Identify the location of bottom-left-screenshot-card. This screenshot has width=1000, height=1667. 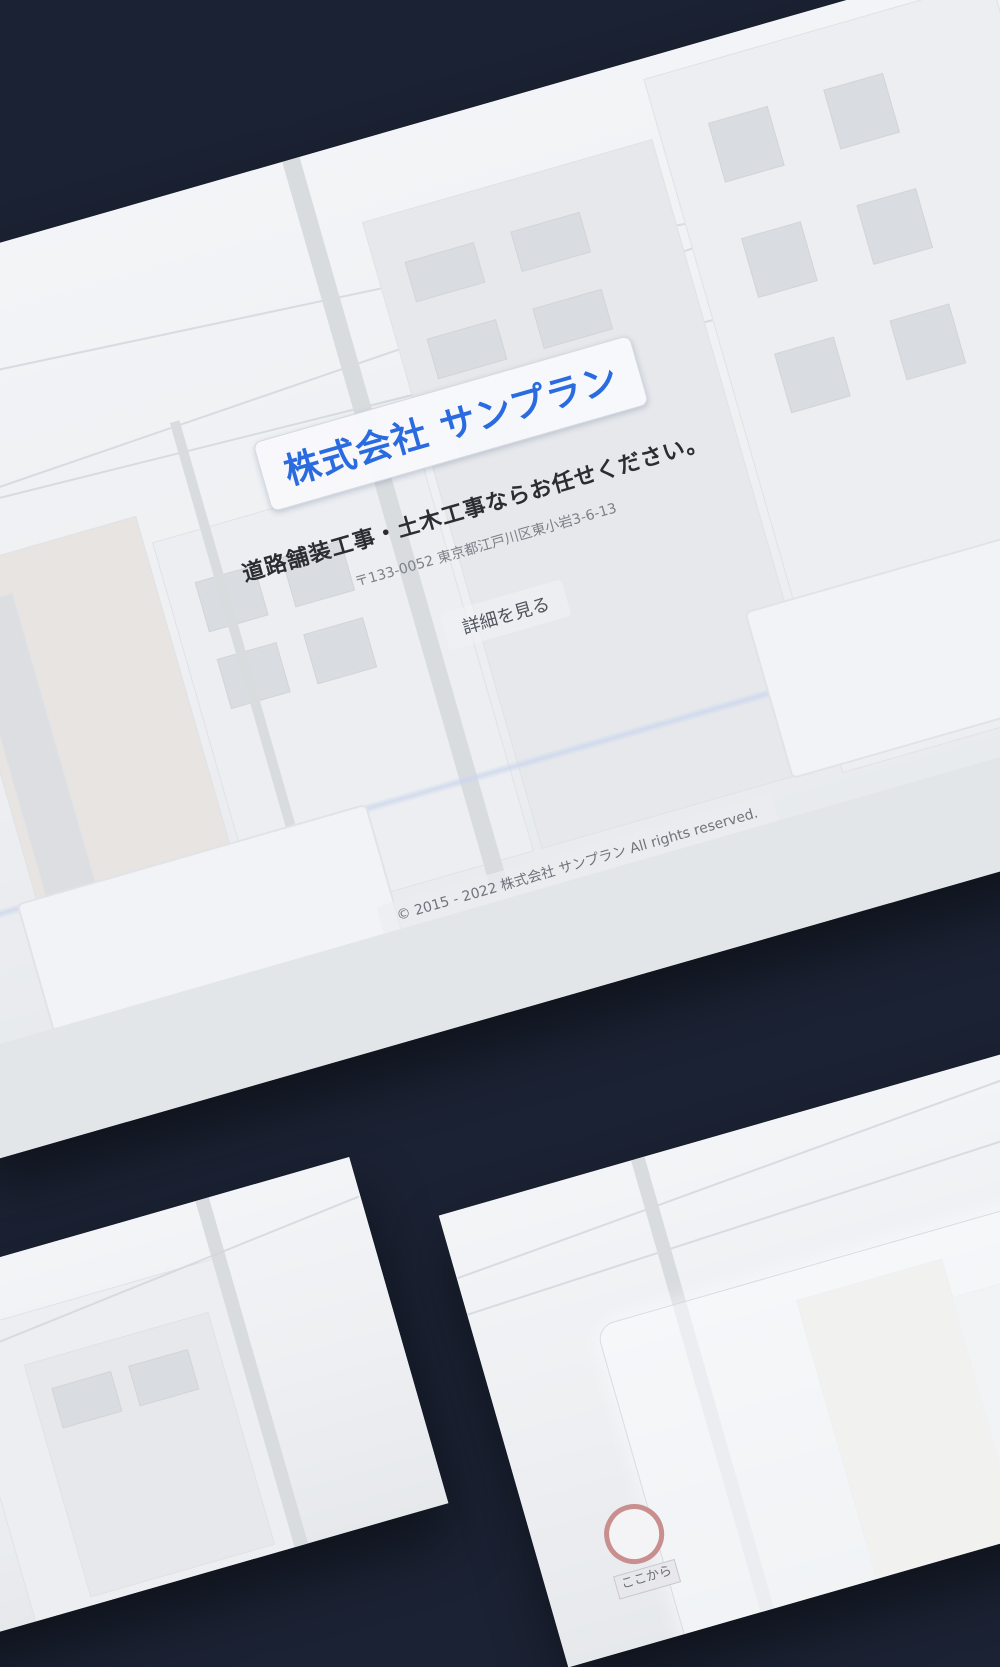
(224, 1410).